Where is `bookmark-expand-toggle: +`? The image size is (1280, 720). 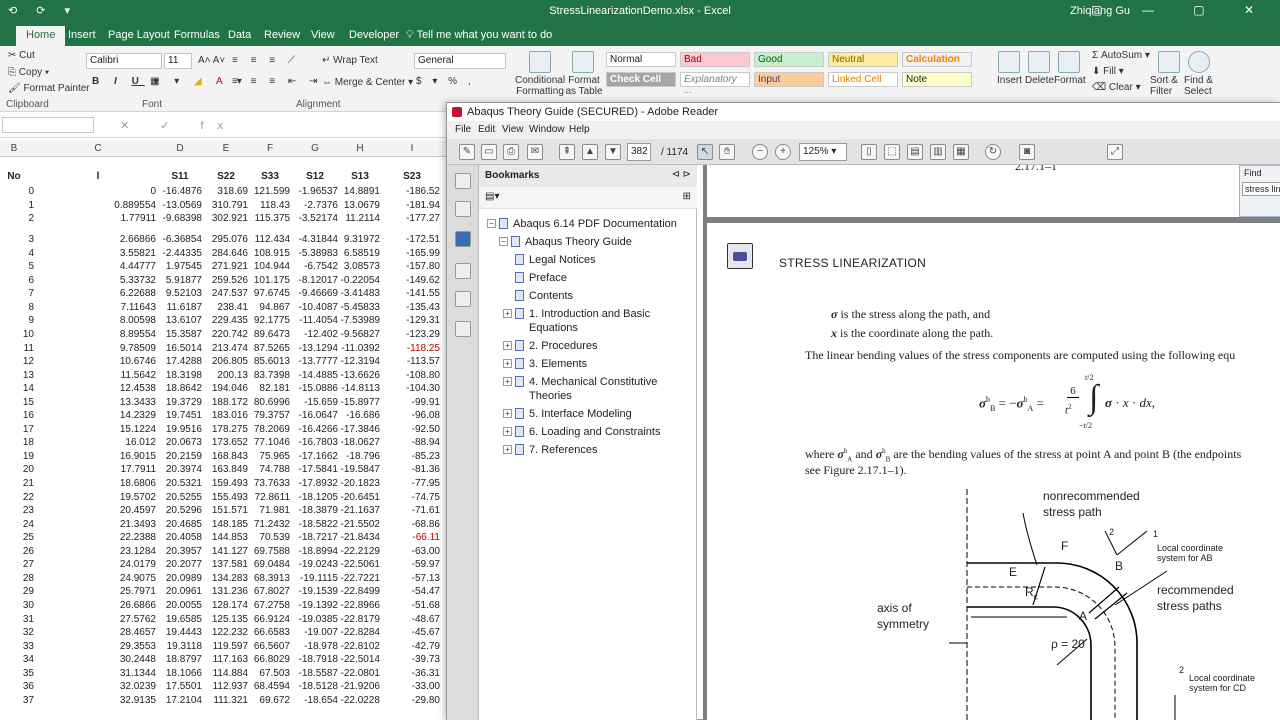 bookmark-expand-toggle: + is located at coordinates (507, 381).